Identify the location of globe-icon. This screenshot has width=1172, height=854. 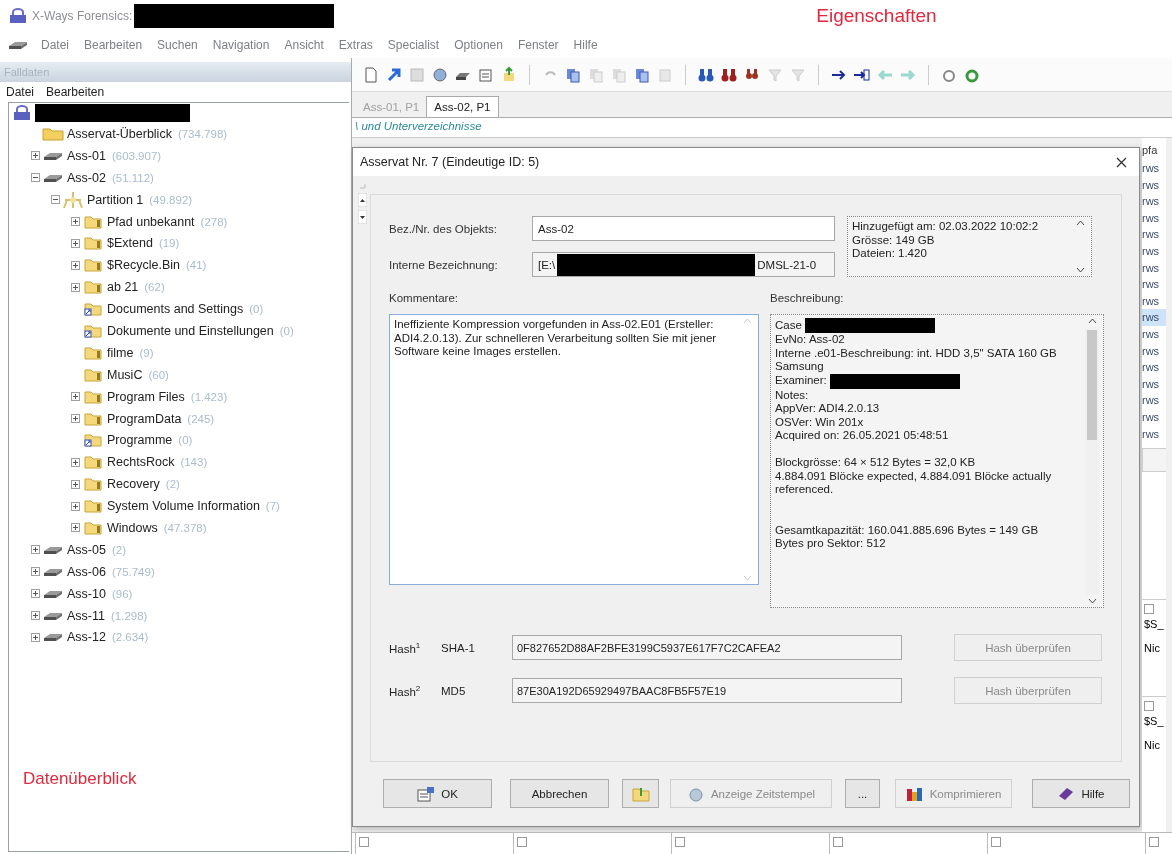
(440, 74).